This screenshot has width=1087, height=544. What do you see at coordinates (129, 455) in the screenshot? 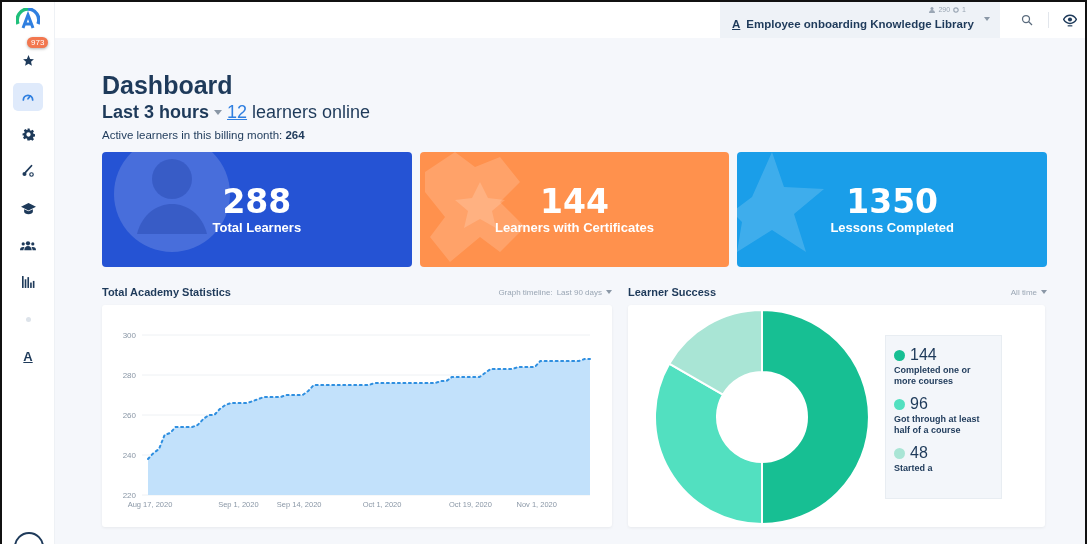
I see `y-axis-label: 240` at bounding box center [129, 455].